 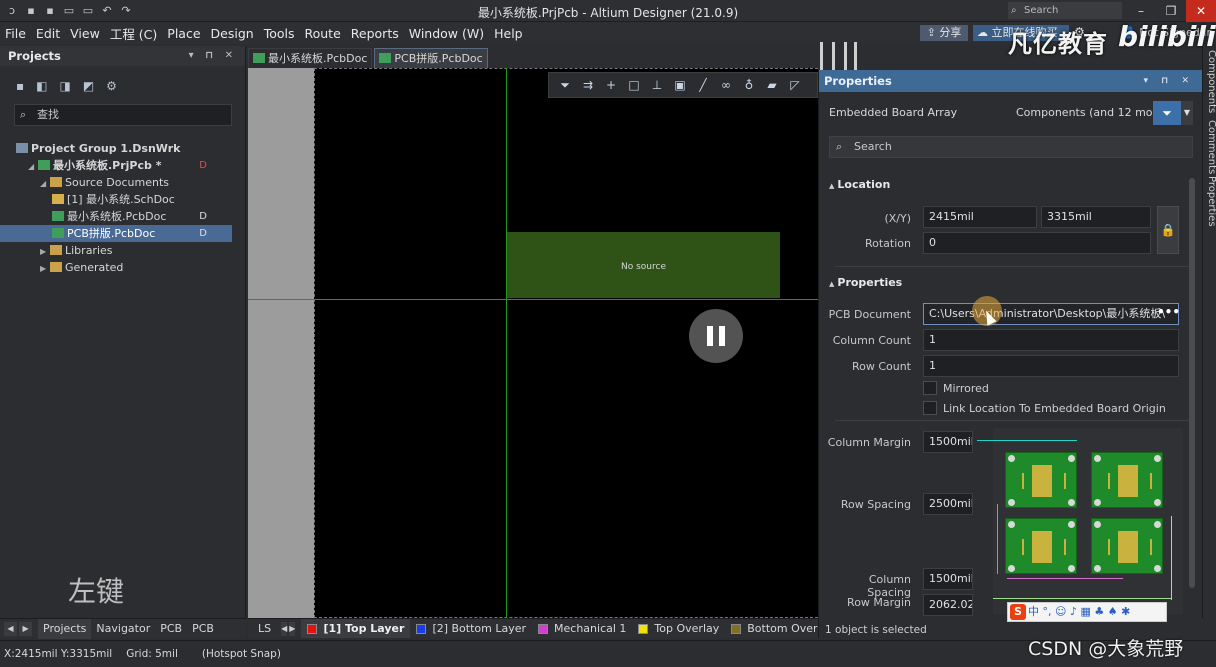 What do you see at coordinates (716, 336) in the screenshot?
I see `video-pause-button` at bounding box center [716, 336].